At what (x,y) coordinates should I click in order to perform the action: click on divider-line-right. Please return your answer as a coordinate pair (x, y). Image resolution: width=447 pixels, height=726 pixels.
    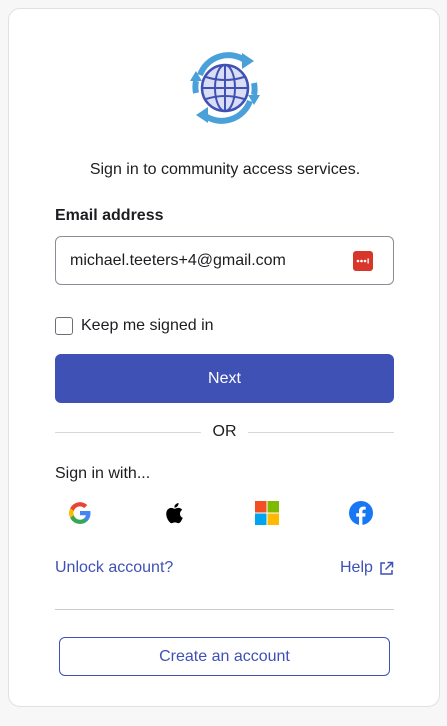
    Looking at the image, I should click on (321, 432).